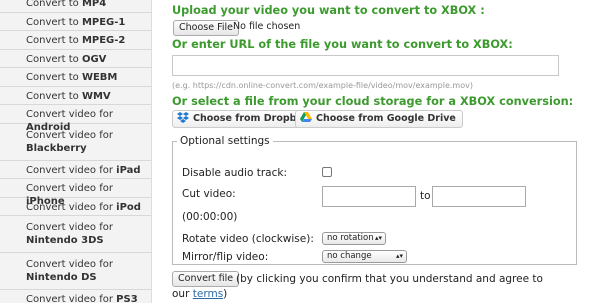 The image size is (600, 303). Describe the element at coordinates (349, 256) in the screenshot. I see `mirror-select-value: no change` at that location.